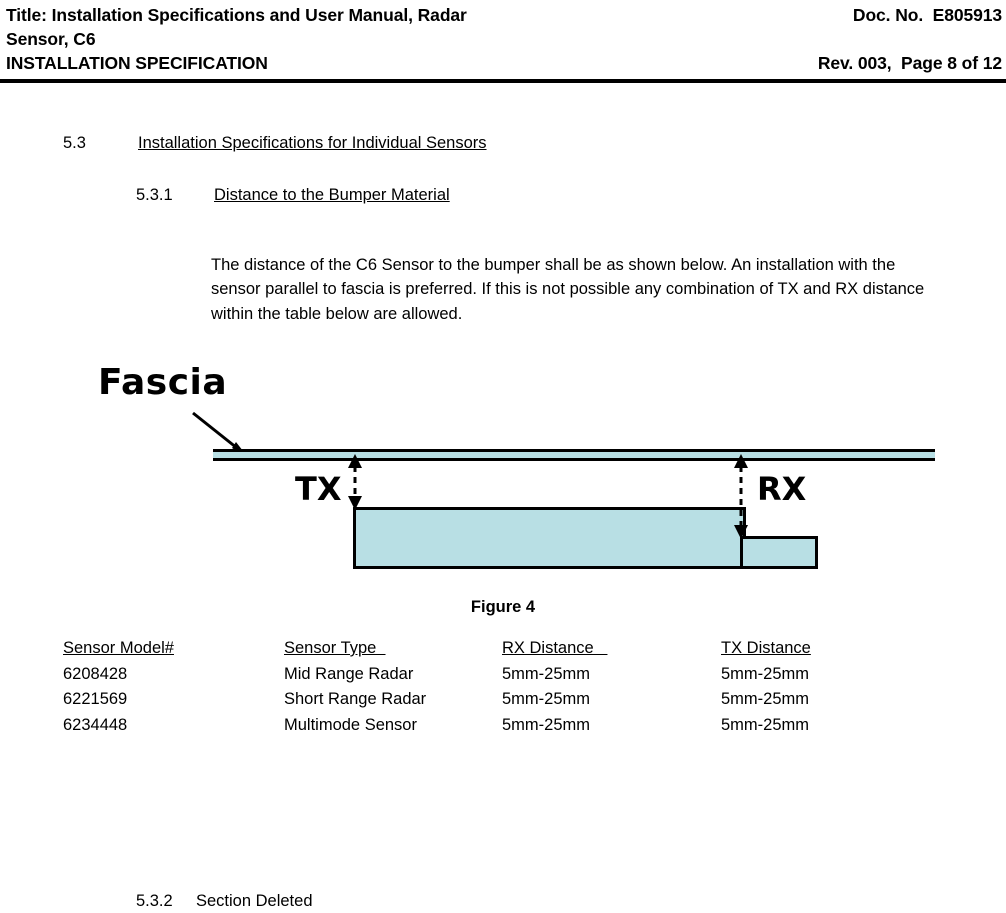 This screenshot has width=1006, height=913. Describe the element at coordinates (503, 81) in the screenshot. I see `header-divider-rule` at that location.